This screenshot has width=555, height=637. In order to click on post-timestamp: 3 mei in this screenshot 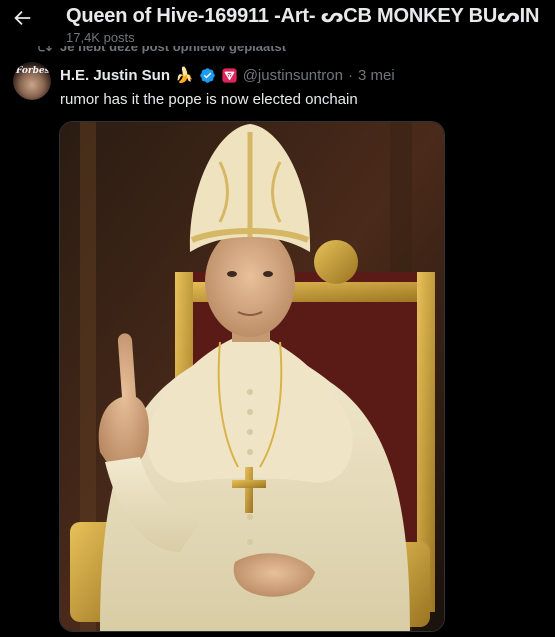, I will do `click(376, 75)`.